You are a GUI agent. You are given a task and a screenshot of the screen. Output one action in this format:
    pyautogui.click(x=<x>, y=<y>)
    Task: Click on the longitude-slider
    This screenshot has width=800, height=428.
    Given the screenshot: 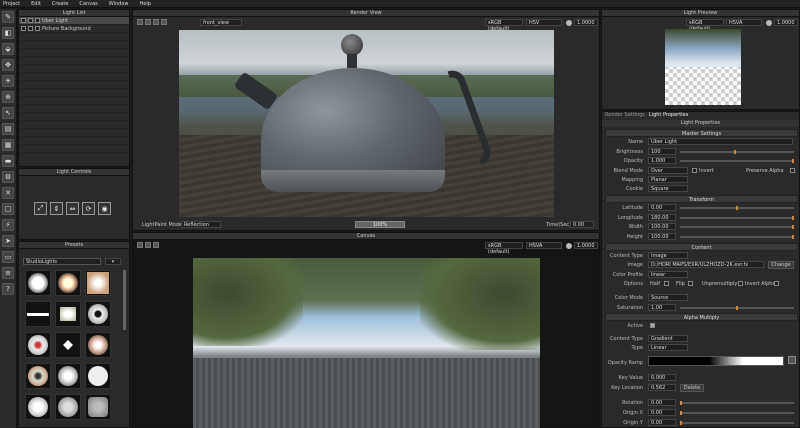 What is the action you would take?
    pyautogui.click(x=737, y=218)
    